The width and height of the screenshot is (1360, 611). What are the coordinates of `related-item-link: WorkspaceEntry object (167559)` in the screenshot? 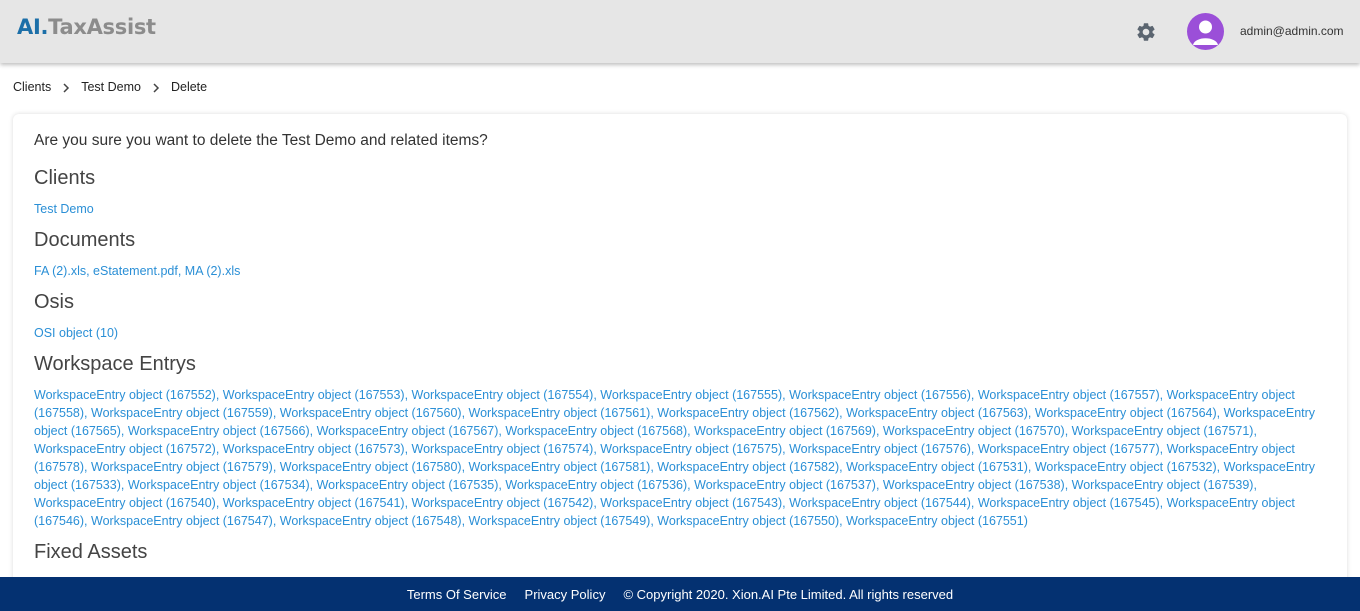 It's located at (182, 413).